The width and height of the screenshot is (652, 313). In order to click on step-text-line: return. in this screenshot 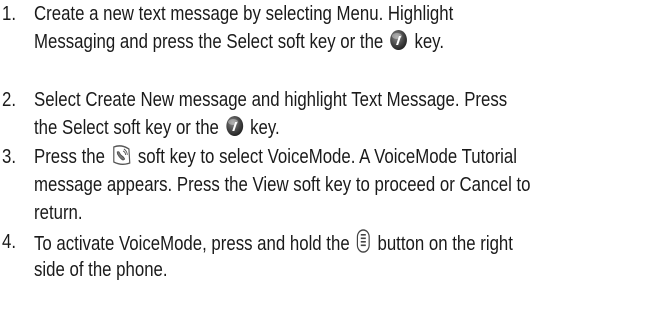, I will do `click(58, 213)`.